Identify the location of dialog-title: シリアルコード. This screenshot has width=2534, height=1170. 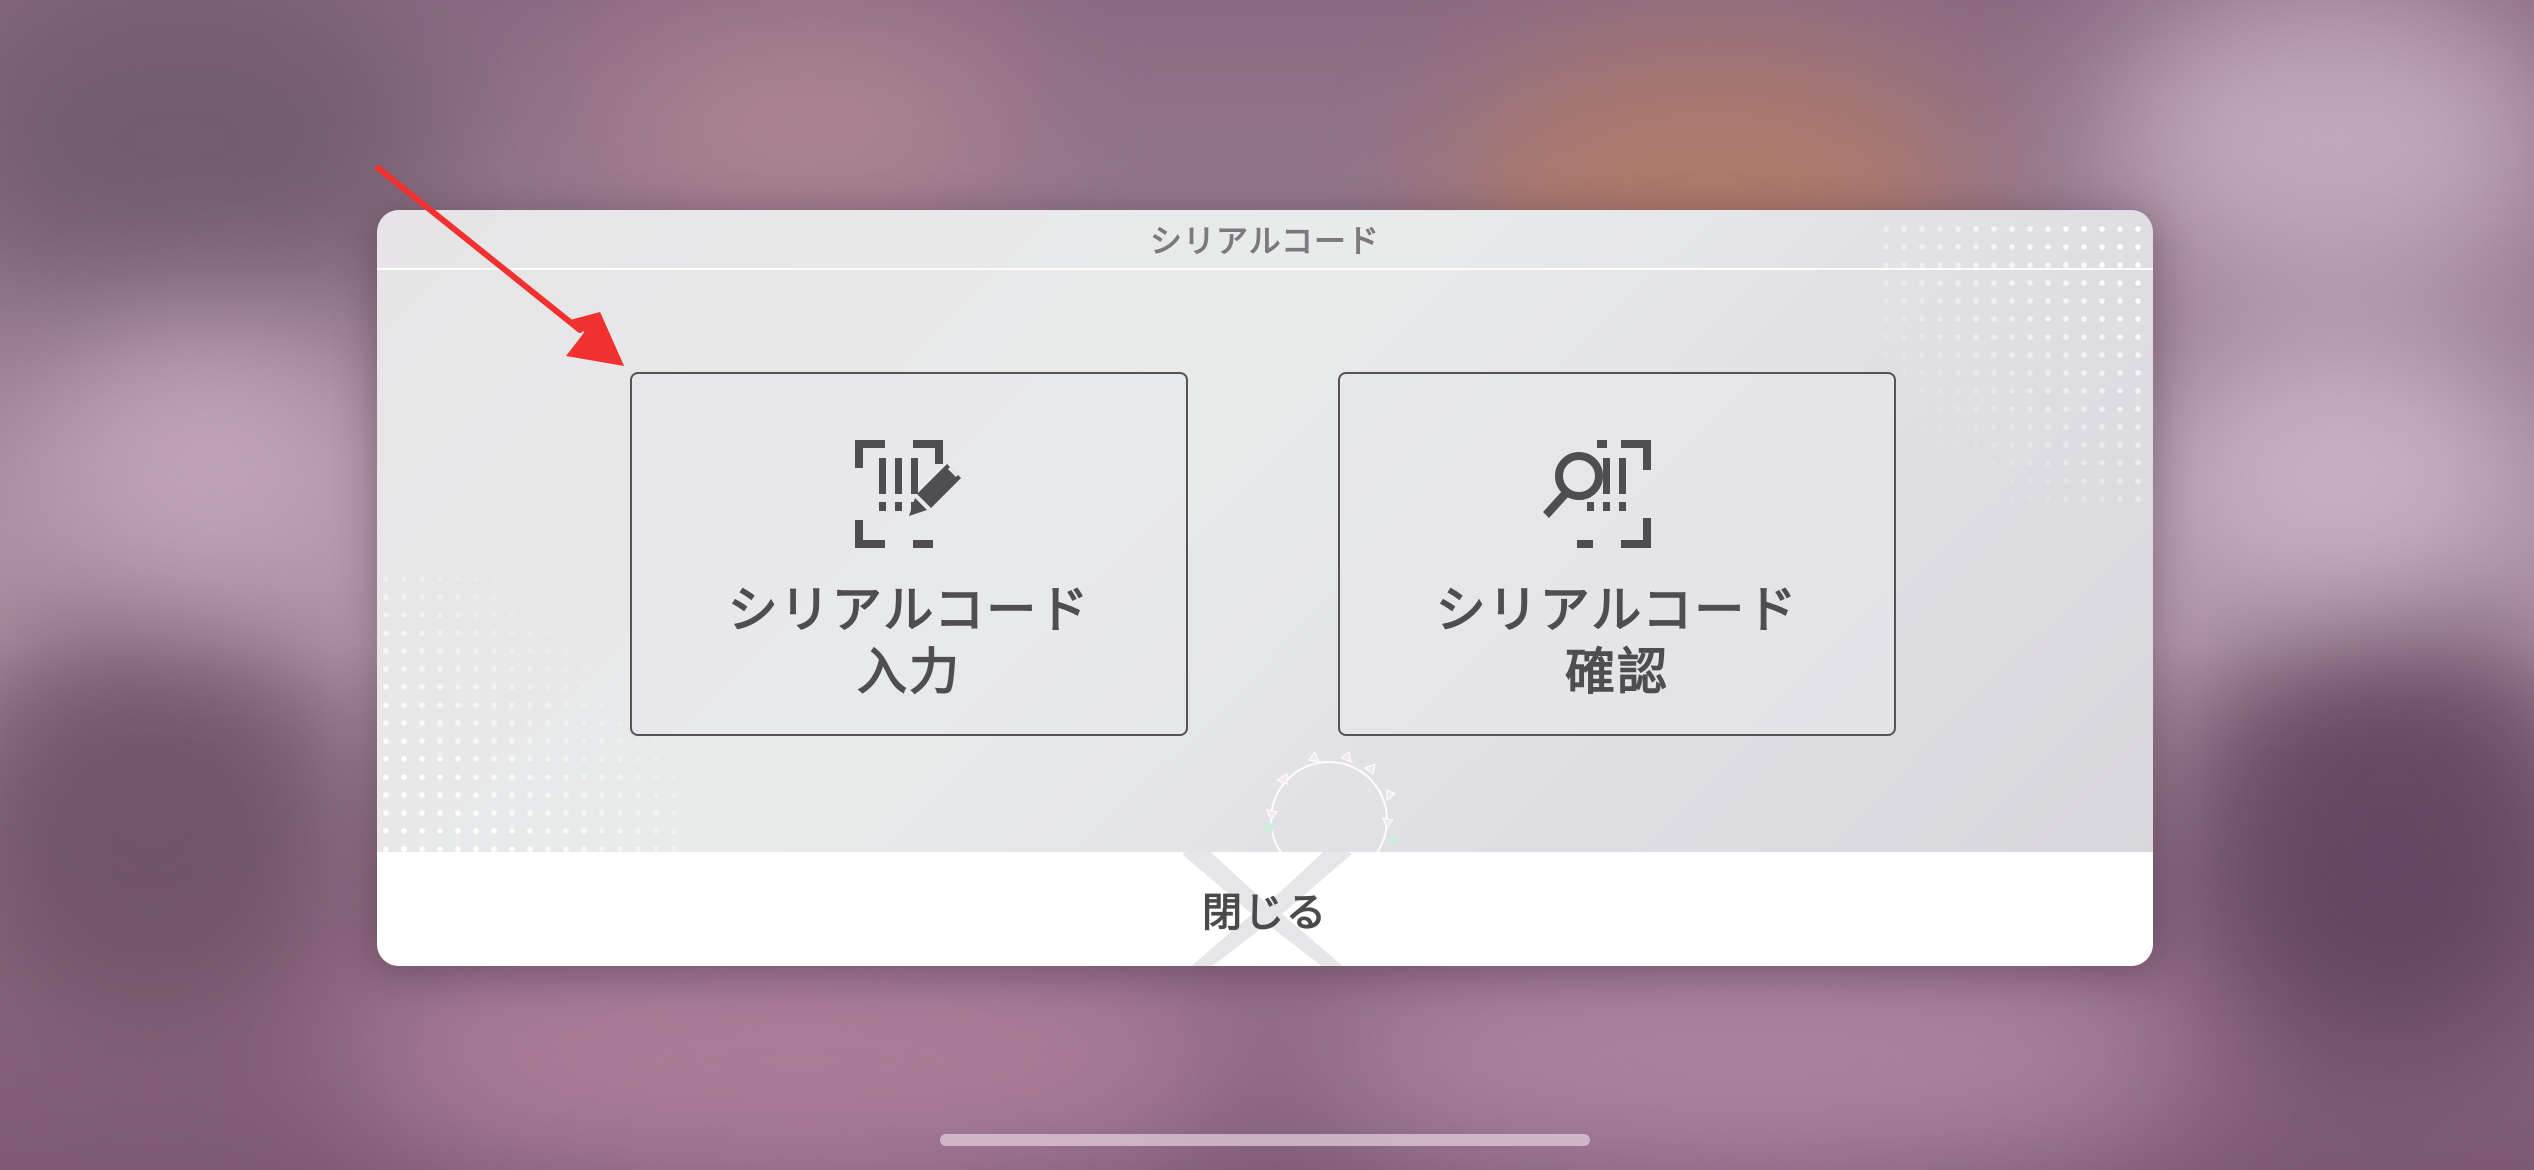
(1265, 241).